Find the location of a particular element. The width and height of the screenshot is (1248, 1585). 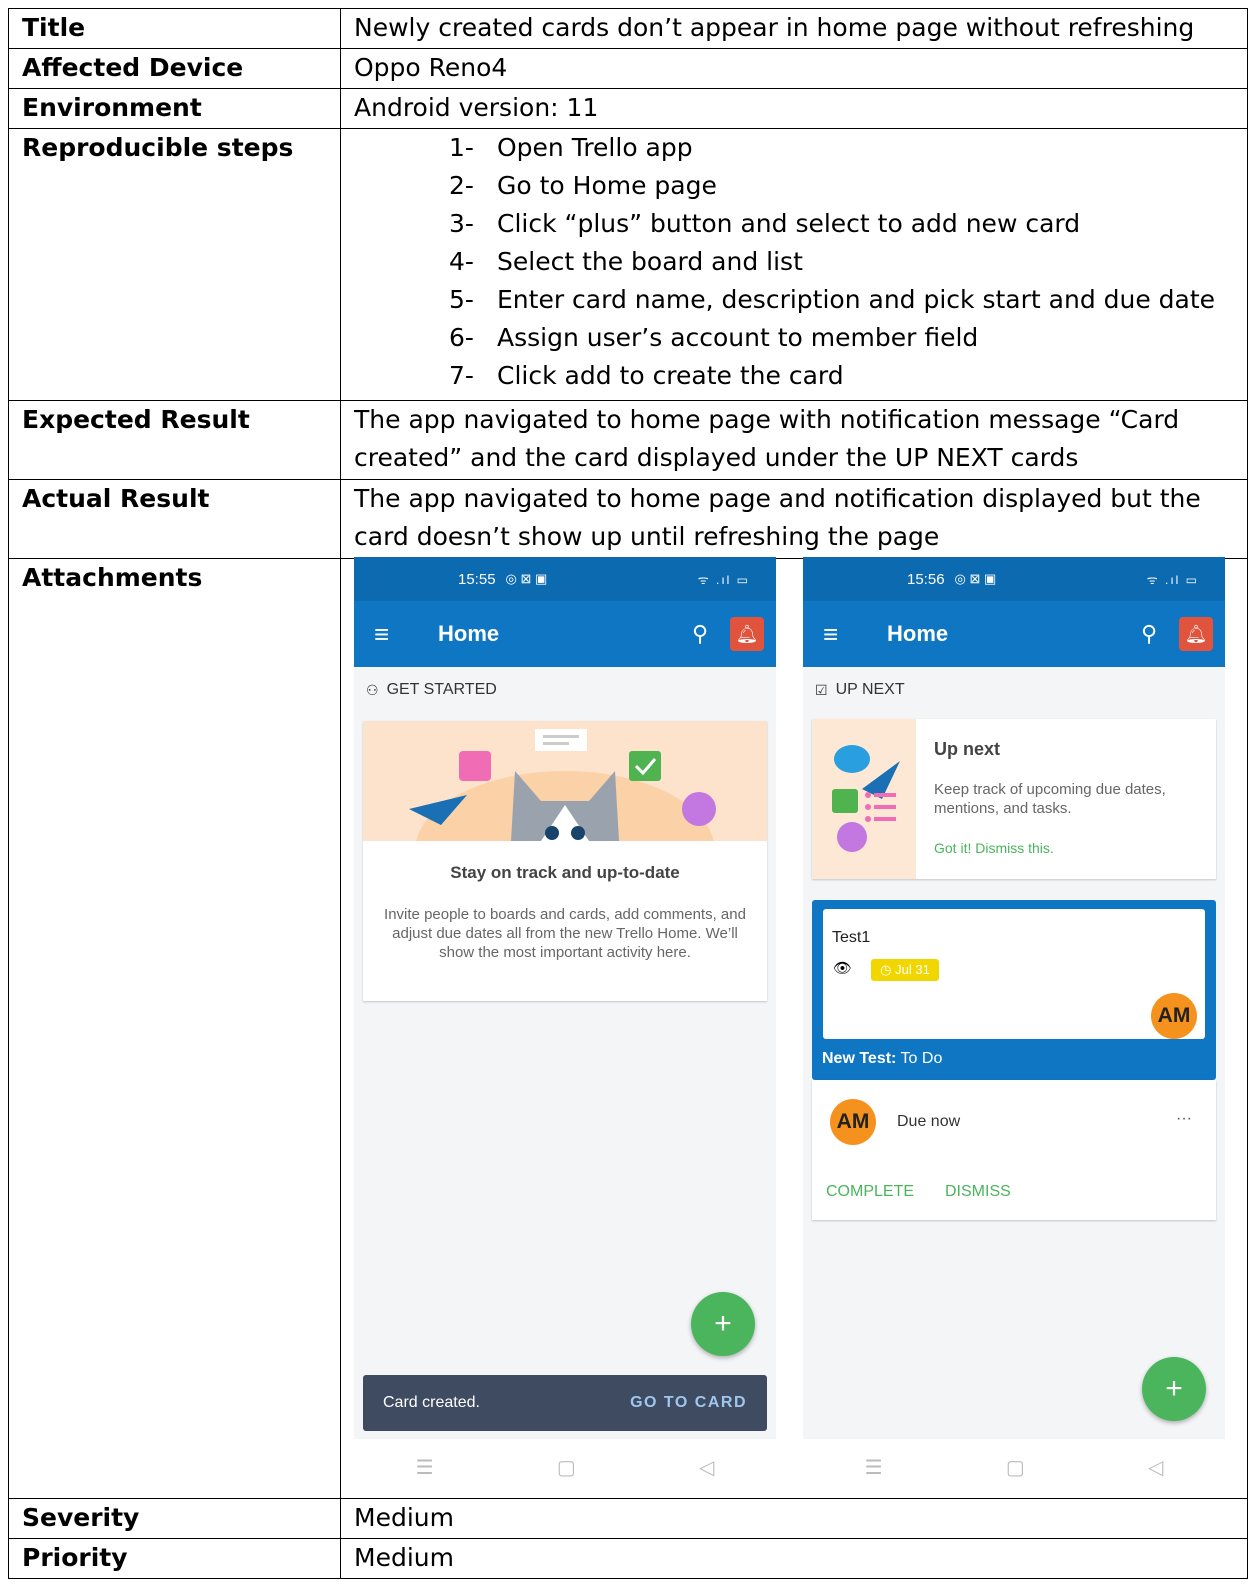

status-time: 15:56 is located at coordinates (926, 579).